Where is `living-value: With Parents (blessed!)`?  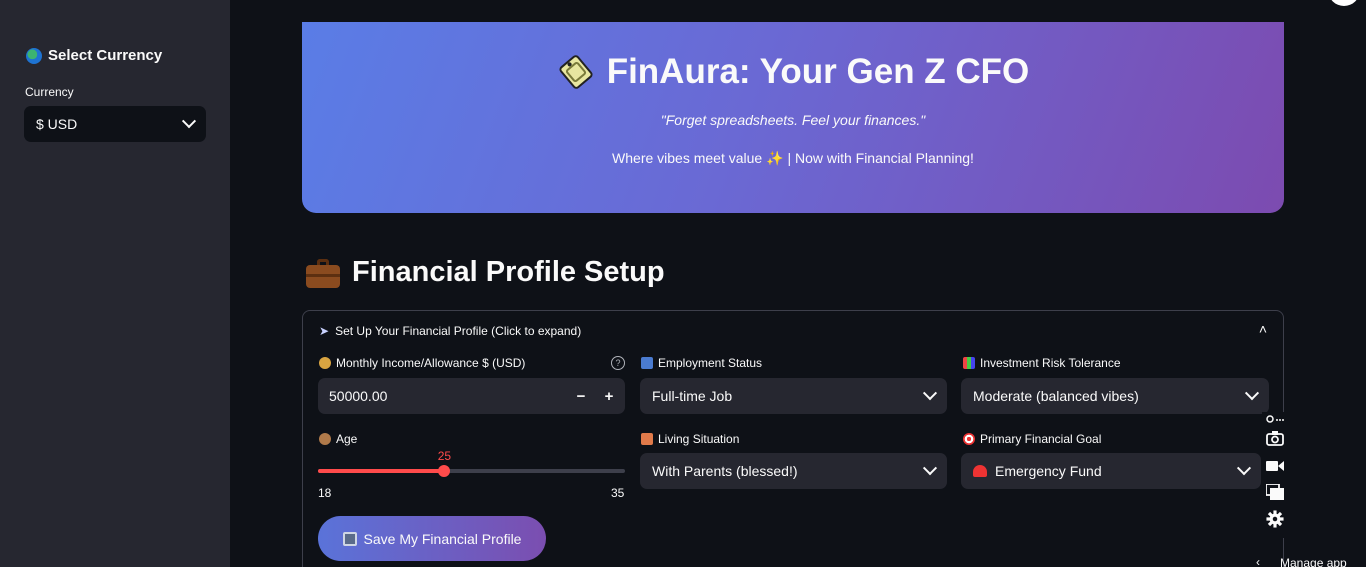 living-value: With Parents (blessed!) is located at coordinates (725, 471).